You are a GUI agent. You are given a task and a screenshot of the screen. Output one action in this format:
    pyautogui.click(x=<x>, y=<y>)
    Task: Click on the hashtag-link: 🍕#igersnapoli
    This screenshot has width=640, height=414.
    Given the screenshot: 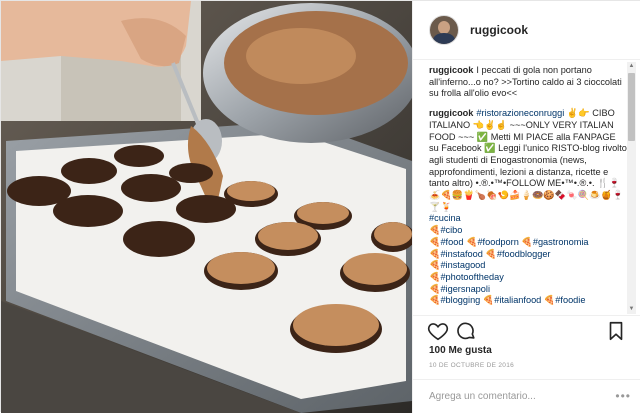 What is the action you would take?
    pyautogui.click(x=528, y=290)
    